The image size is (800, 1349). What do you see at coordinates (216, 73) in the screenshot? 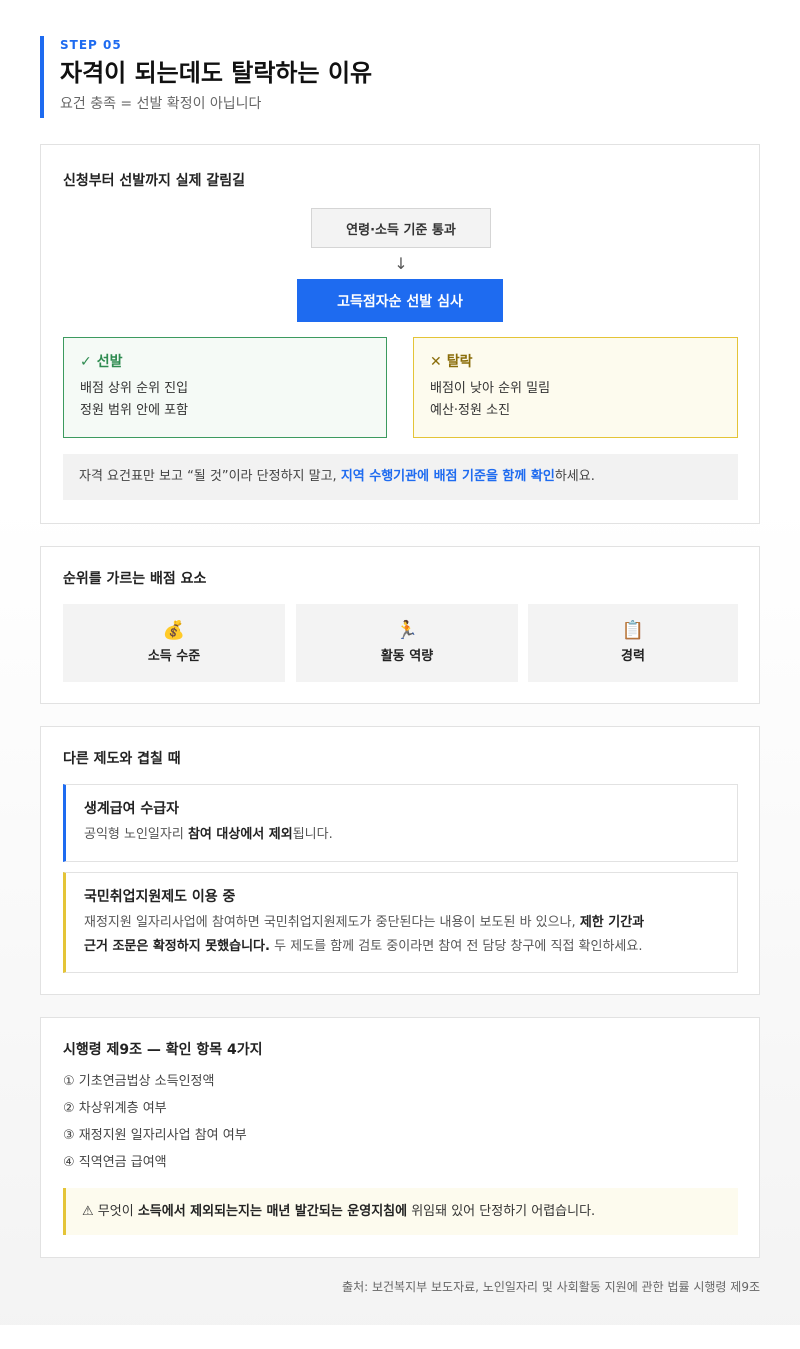
I see `page-title: 자격이 되는데도 탈락하는 이유` at bounding box center [216, 73].